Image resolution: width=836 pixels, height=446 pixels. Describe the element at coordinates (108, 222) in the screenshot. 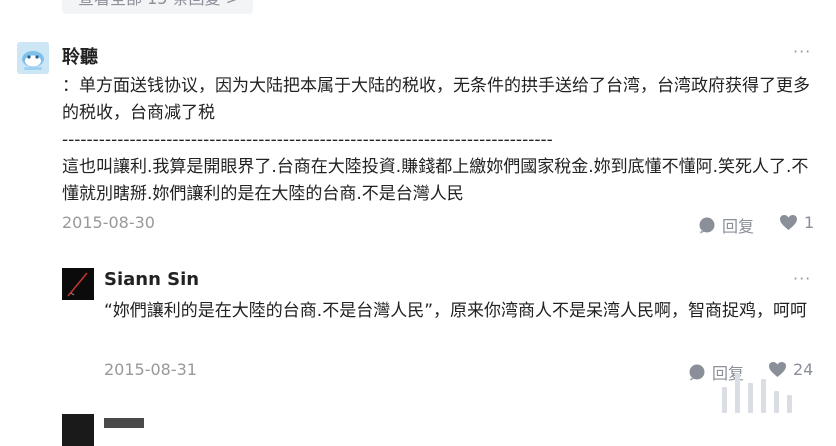

I see `comment-date: 2015-08-30` at that location.